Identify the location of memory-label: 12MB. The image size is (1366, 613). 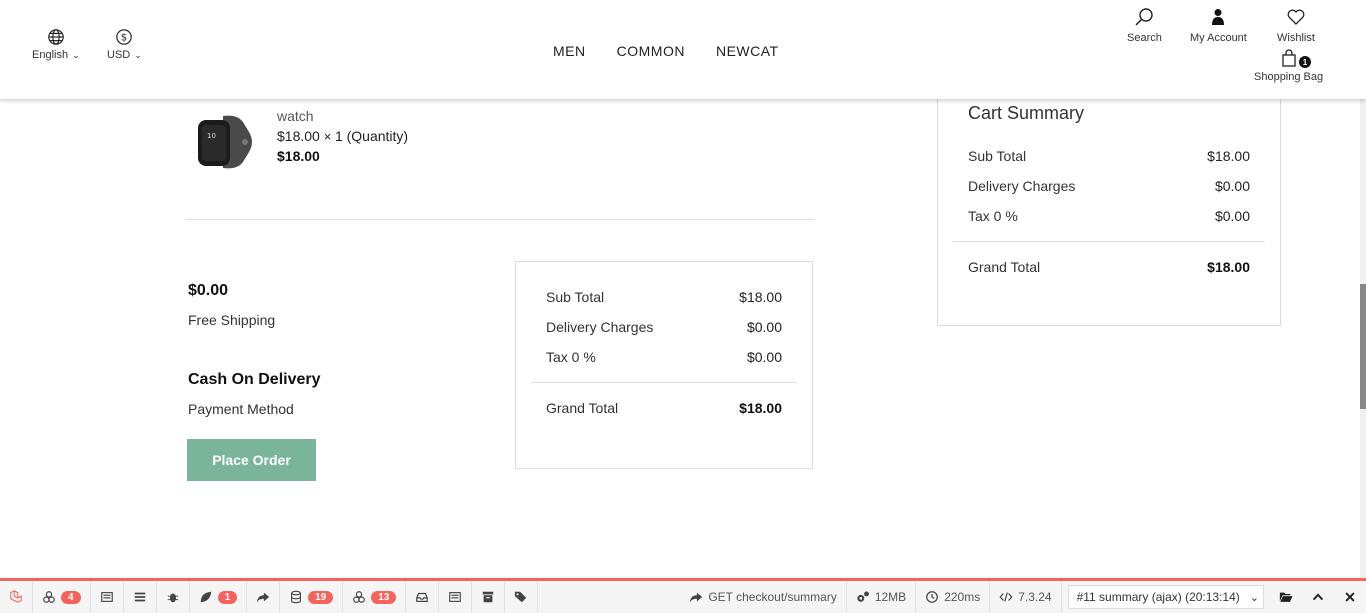
(890, 597).